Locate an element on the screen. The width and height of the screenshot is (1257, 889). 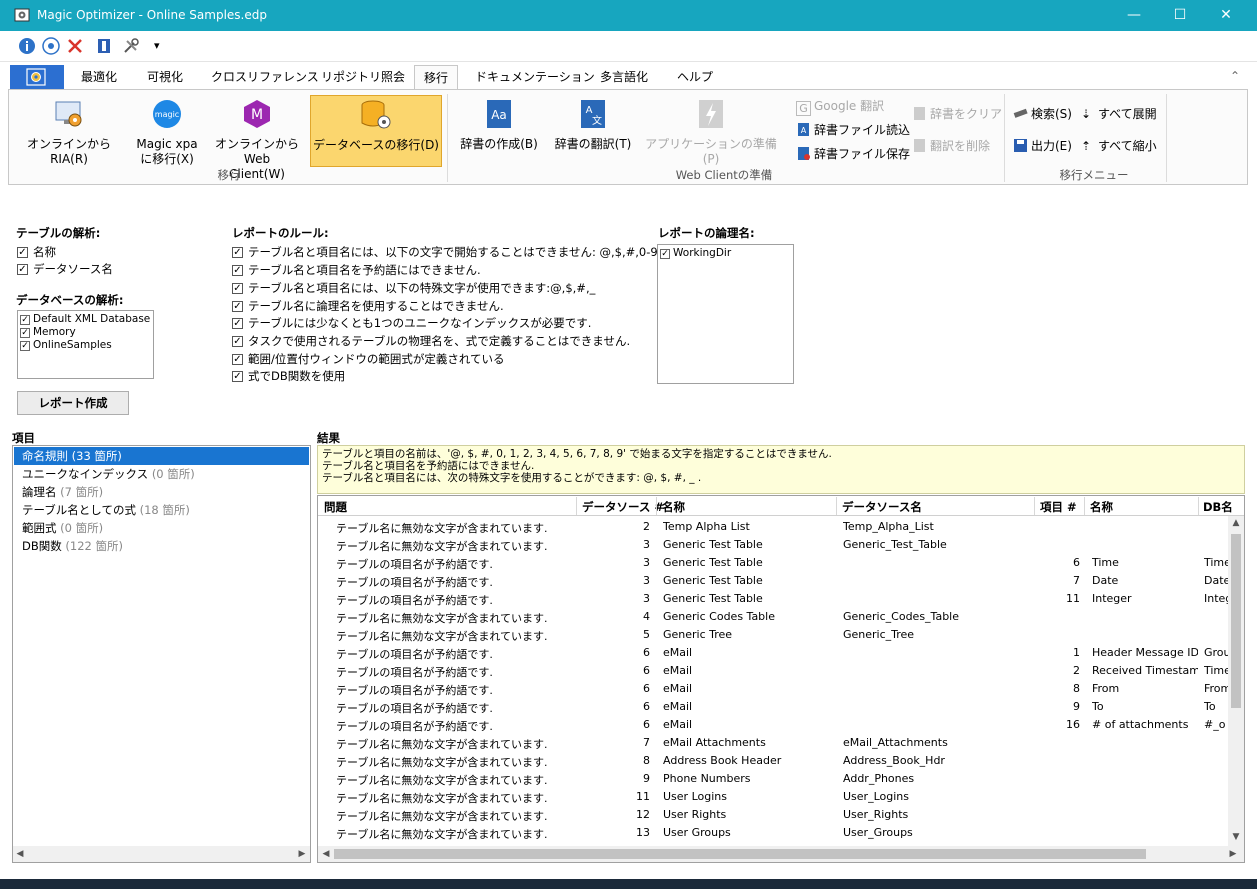
scroll-down-arrow: ▼ is located at coordinates (1236, 837).